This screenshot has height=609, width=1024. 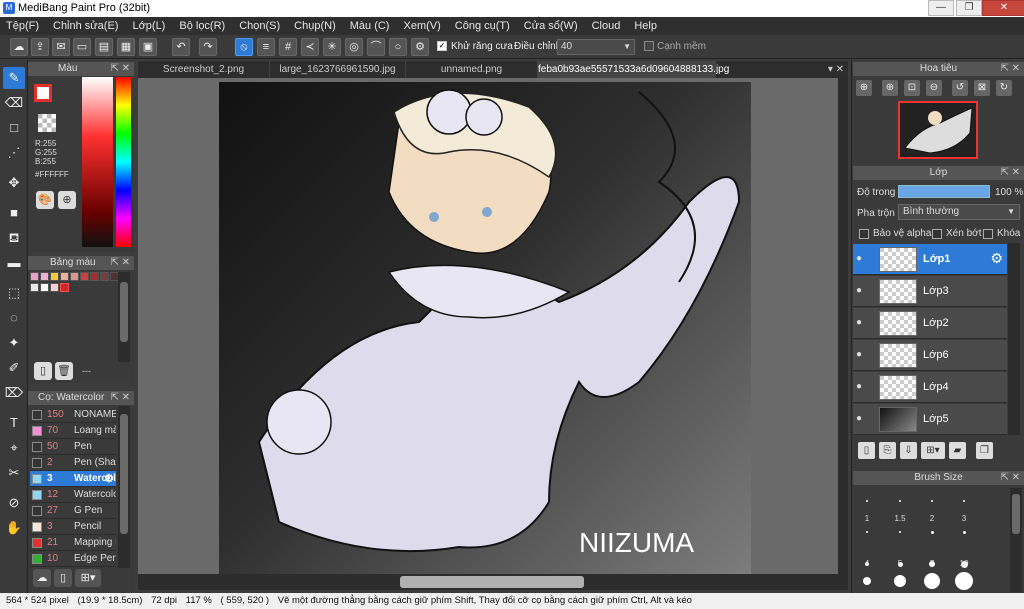 I want to click on menu-select: Chọn(S), so click(x=259, y=26).